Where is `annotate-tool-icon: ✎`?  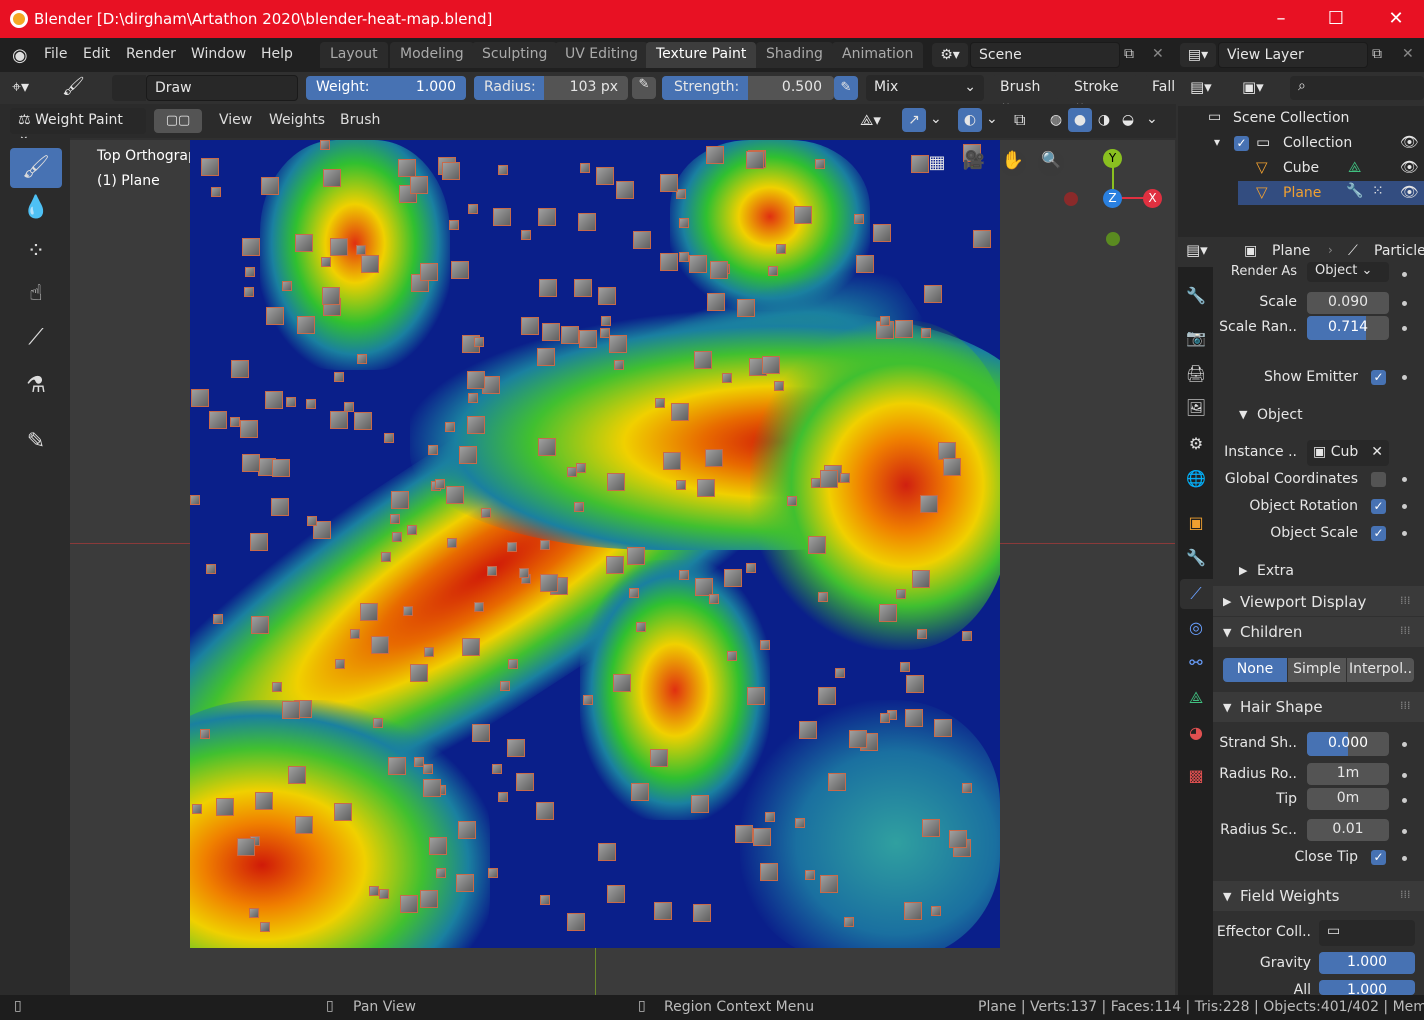
annotate-tool-icon: ✎ is located at coordinates (36, 442).